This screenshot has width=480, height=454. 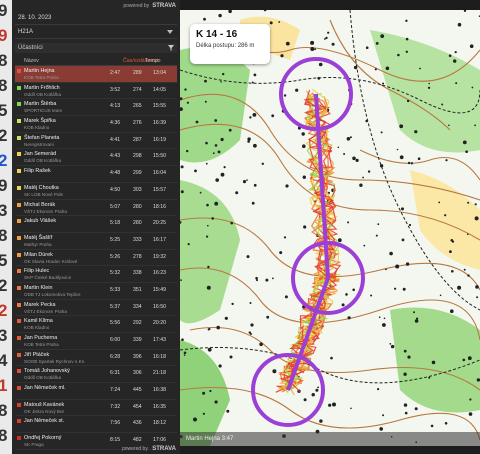 What do you see at coordinates (115, 440) in the screenshot?
I see `runner-time: 8:15` at bounding box center [115, 440].